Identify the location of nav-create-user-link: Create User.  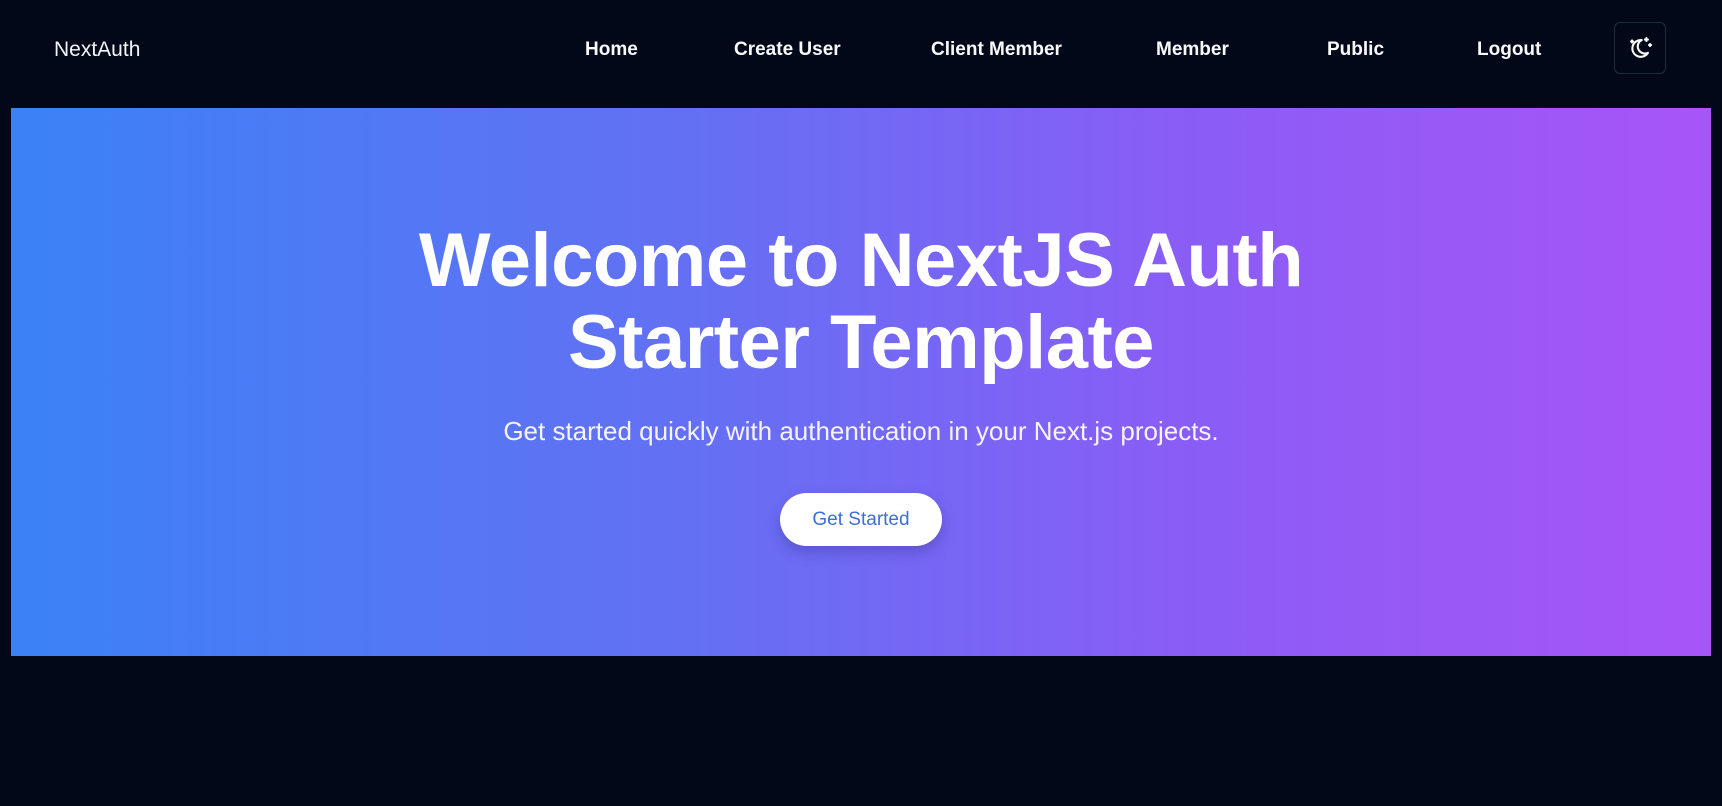
(787, 50).